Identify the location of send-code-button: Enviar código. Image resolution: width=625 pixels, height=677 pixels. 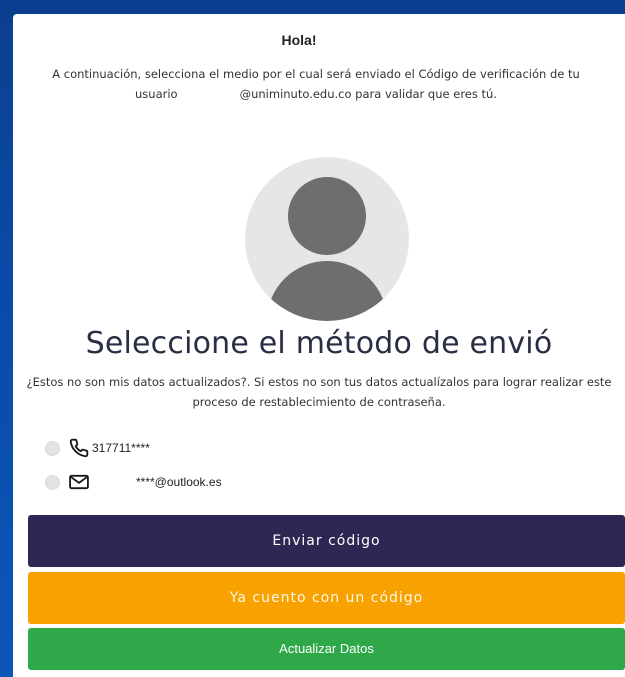
(326, 541).